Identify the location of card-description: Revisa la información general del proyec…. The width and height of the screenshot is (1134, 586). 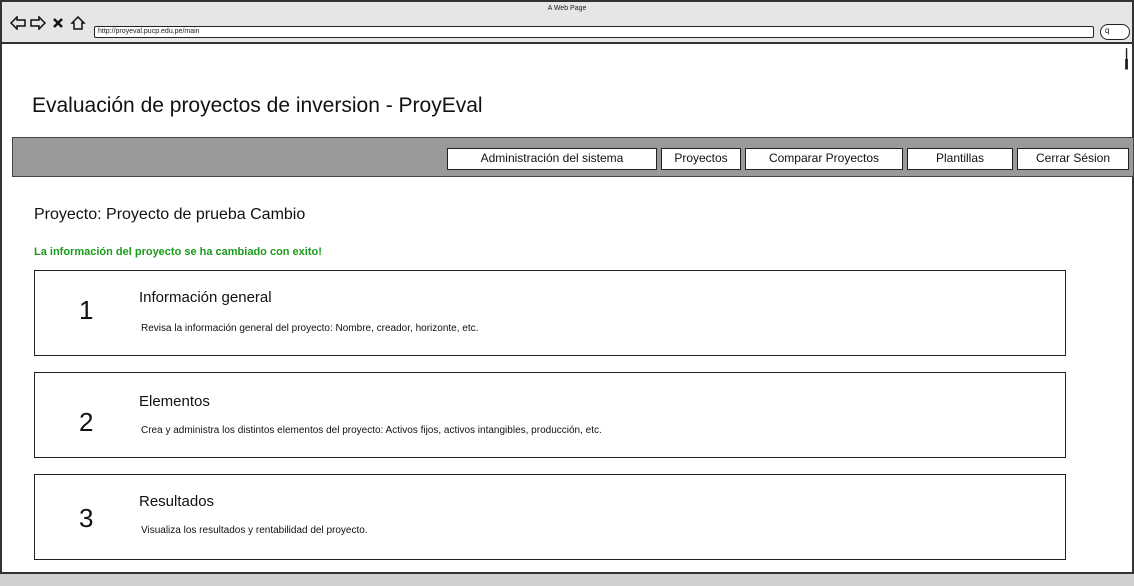
(310, 328).